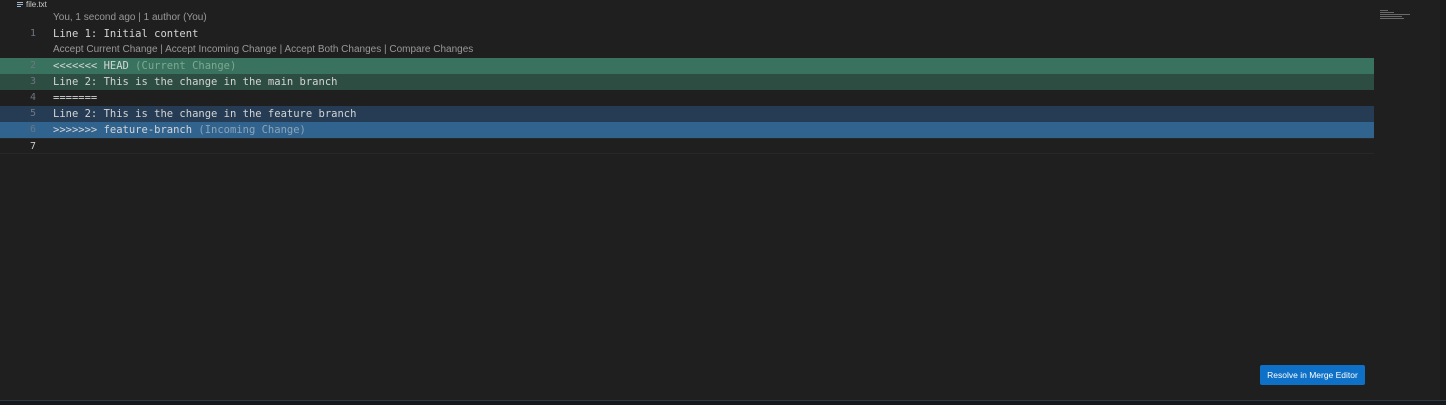  What do you see at coordinates (1396, 15) in the screenshot?
I see `minimap` at bounding box center [1396, 15].